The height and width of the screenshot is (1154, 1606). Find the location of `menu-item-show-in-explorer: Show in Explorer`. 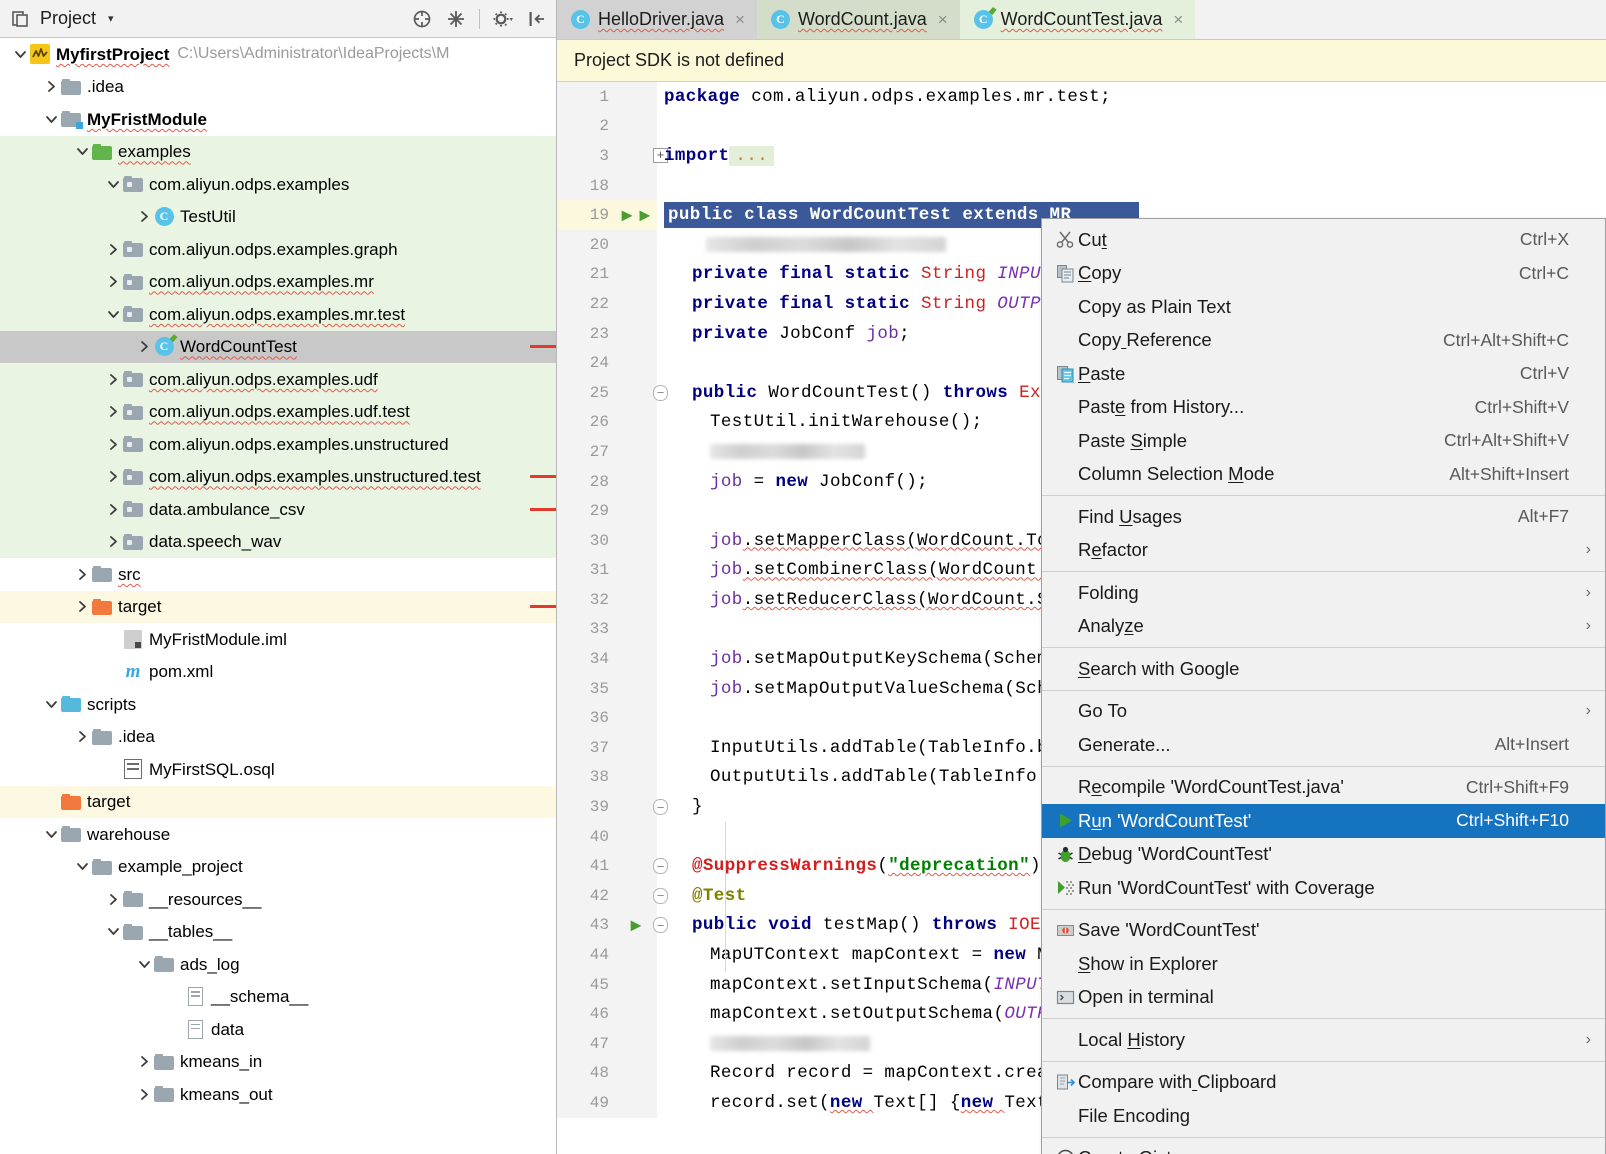

menu-item-show-in-explorer: Show in Explorer is located at coordinates (1323, 964).